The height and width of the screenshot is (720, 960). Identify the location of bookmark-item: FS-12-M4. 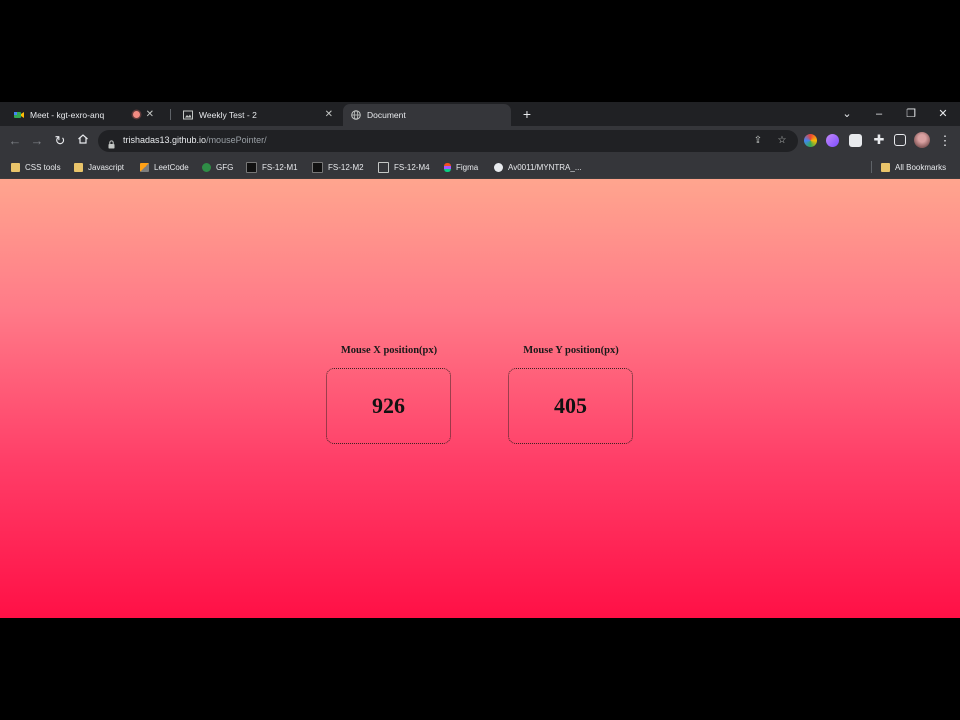
(404, 167).